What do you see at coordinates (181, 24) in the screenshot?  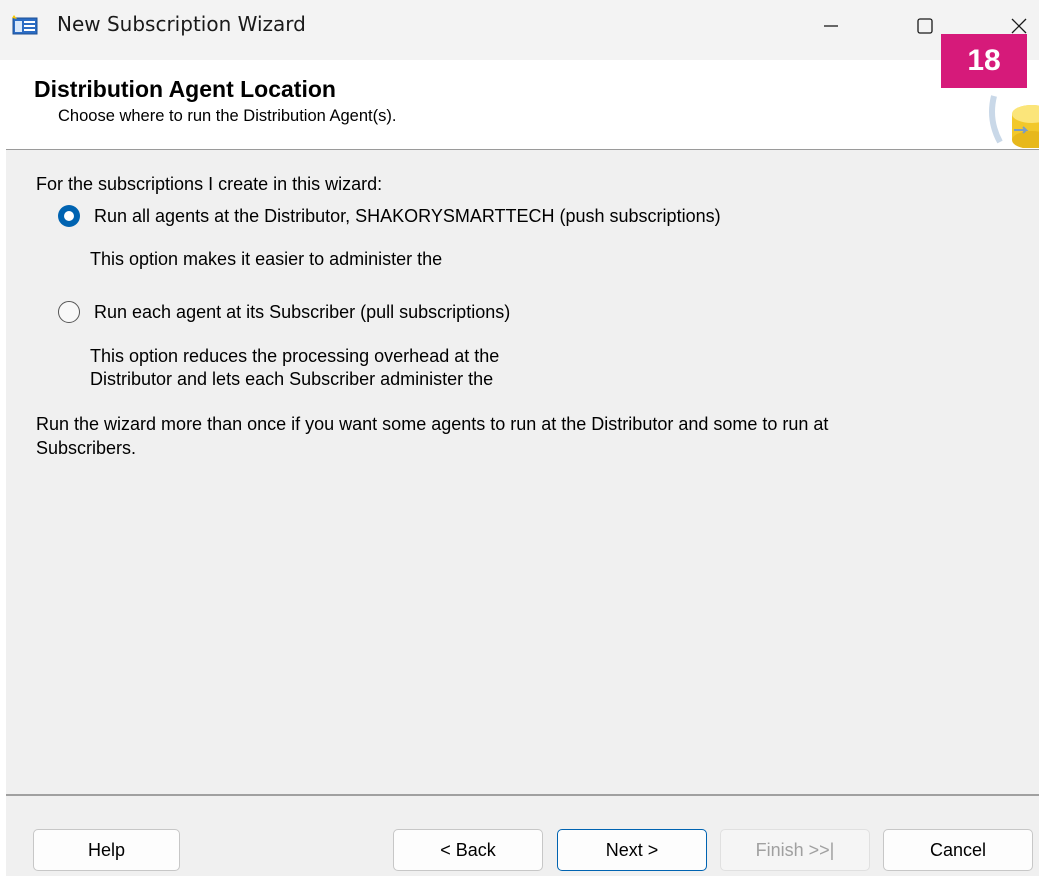 I see `window-title: New Subscription Wizard` at bounding box center [181, 24].